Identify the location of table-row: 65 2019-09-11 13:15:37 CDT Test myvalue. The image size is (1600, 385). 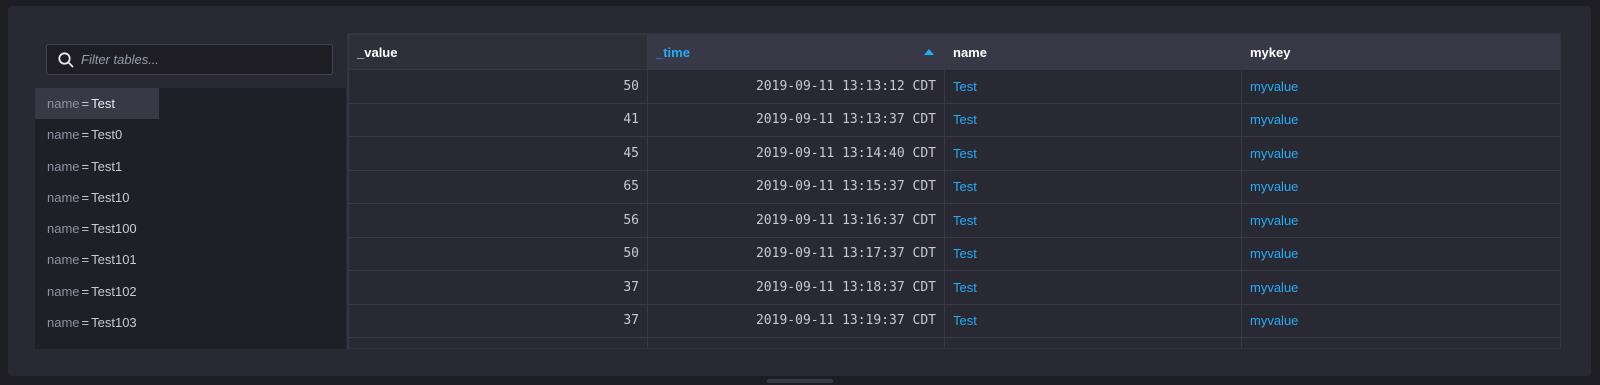
(954, 186).